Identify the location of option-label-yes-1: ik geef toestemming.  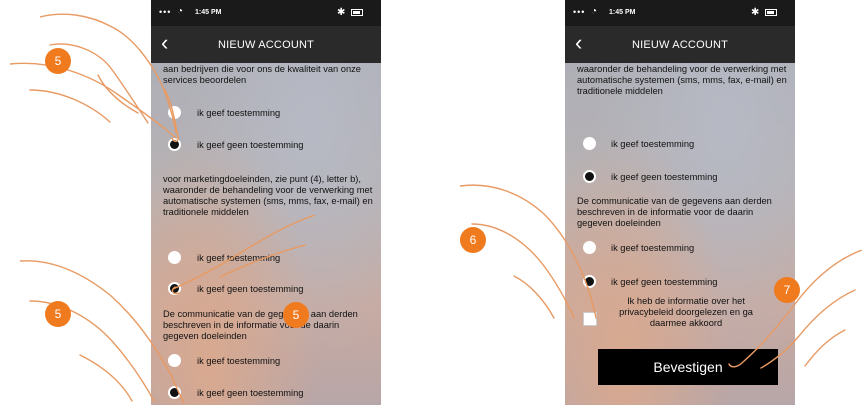
(239, 113).